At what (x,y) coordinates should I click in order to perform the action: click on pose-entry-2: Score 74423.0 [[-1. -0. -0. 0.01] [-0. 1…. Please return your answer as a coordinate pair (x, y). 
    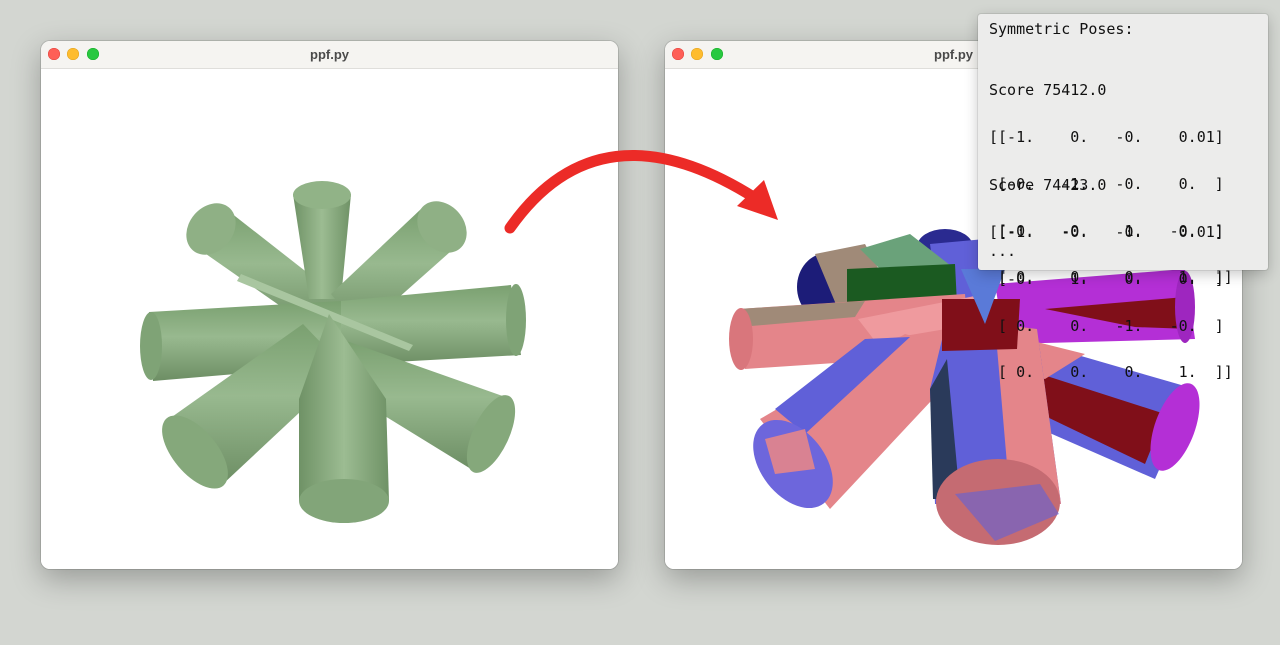
    Looking at the image, I should click on (1111, 279).